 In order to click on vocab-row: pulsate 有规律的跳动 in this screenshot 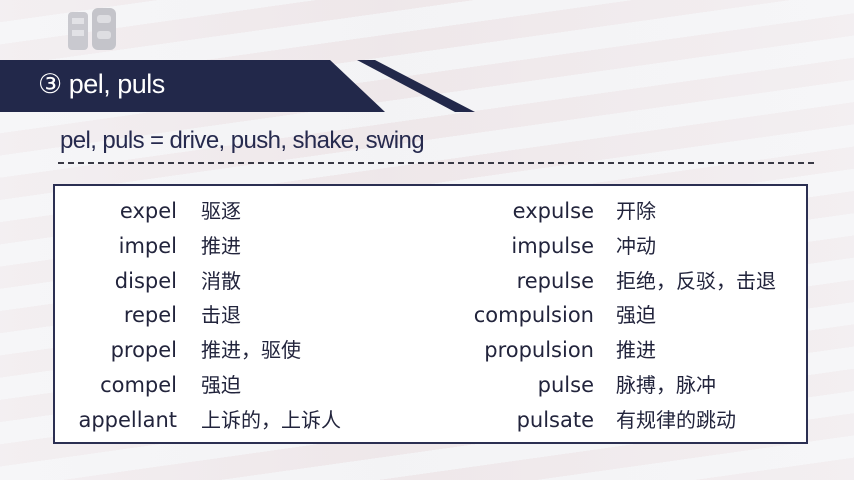, I will do `click(620, 420)`.